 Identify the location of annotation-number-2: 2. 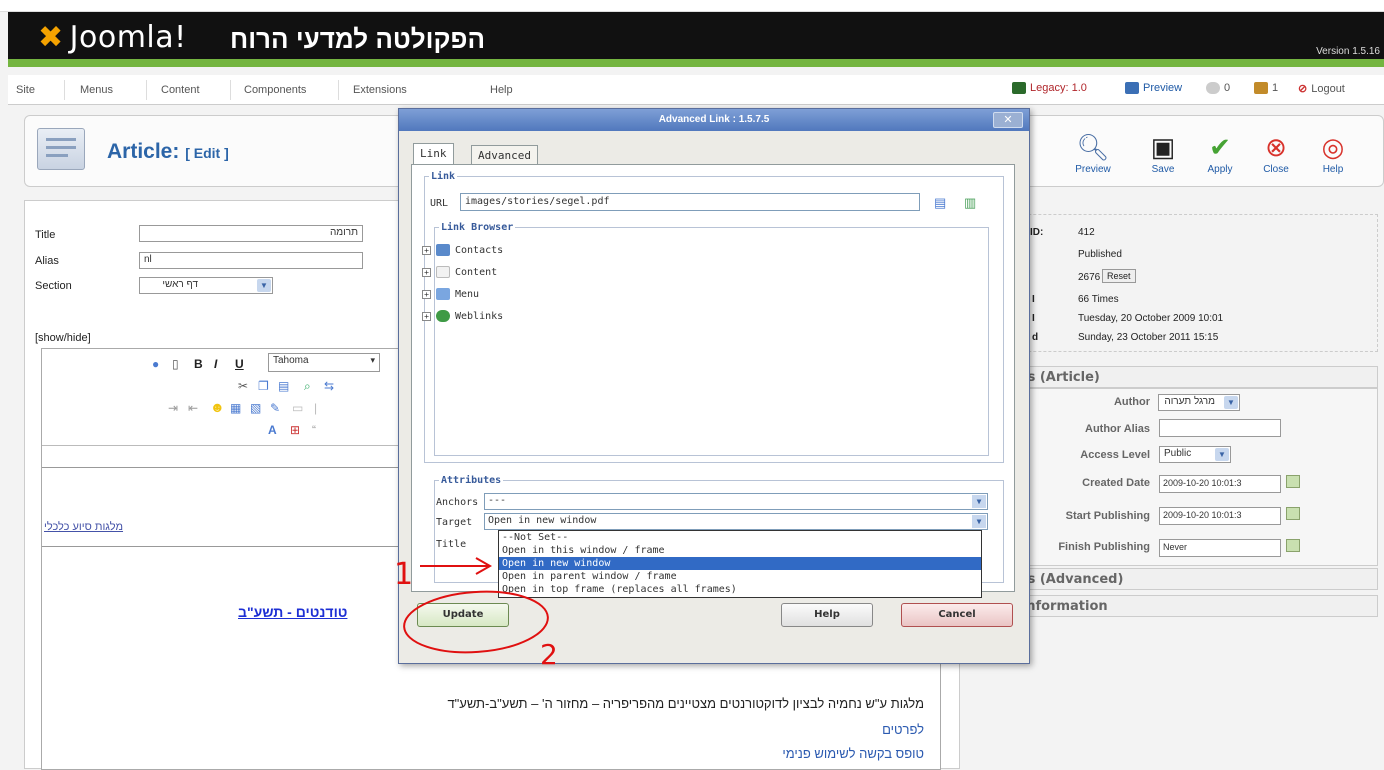
(549, 654).